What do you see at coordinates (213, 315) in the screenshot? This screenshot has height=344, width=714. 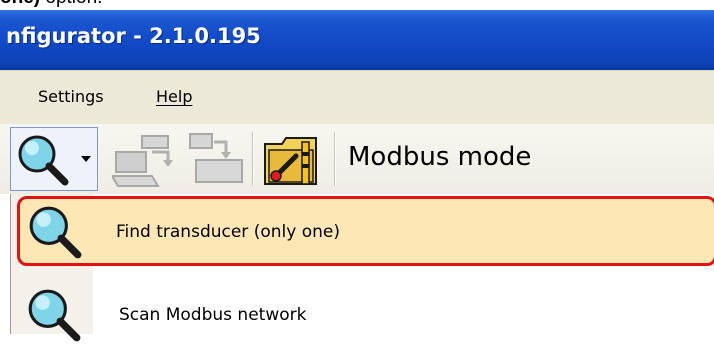 I see `menu-item-label: Scan Modbus network` at bounding box center [213, 315].